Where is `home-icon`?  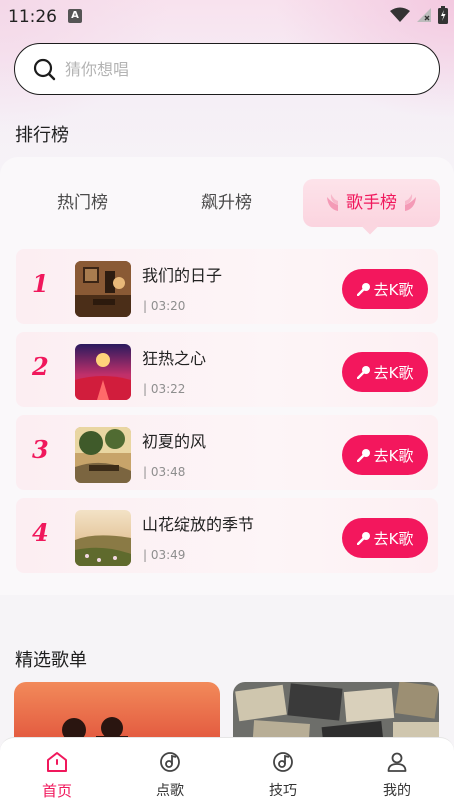 home-icon is located at coordinates (57, 762).